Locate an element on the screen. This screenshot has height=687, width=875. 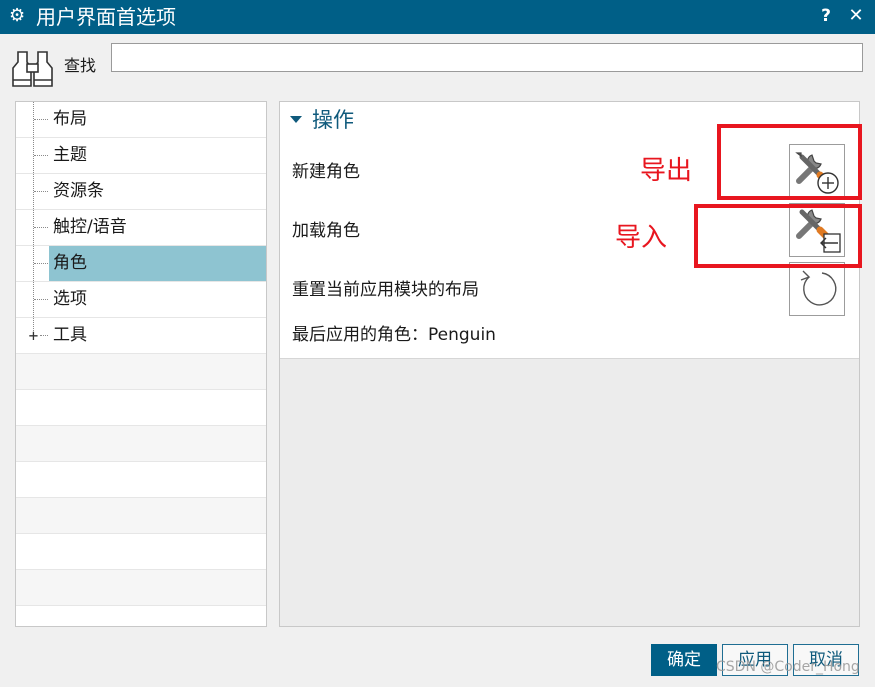
tree-item-label: 资源条 is located at coordinates (78, 191).